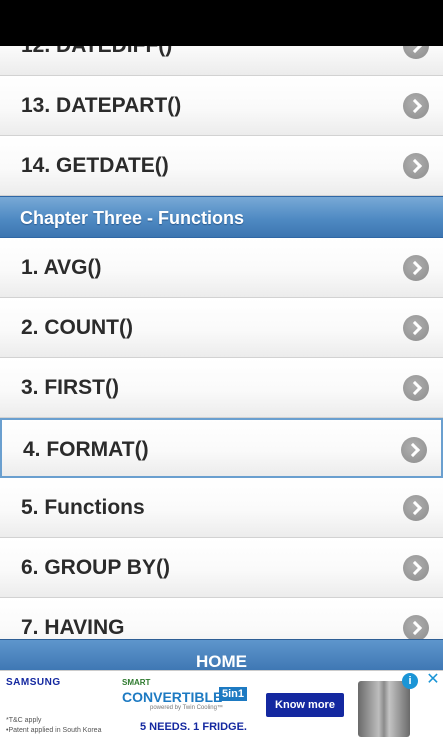 This screenshot has height=738, width=443. I want to click on home-button: HOME, so click(221, 655).